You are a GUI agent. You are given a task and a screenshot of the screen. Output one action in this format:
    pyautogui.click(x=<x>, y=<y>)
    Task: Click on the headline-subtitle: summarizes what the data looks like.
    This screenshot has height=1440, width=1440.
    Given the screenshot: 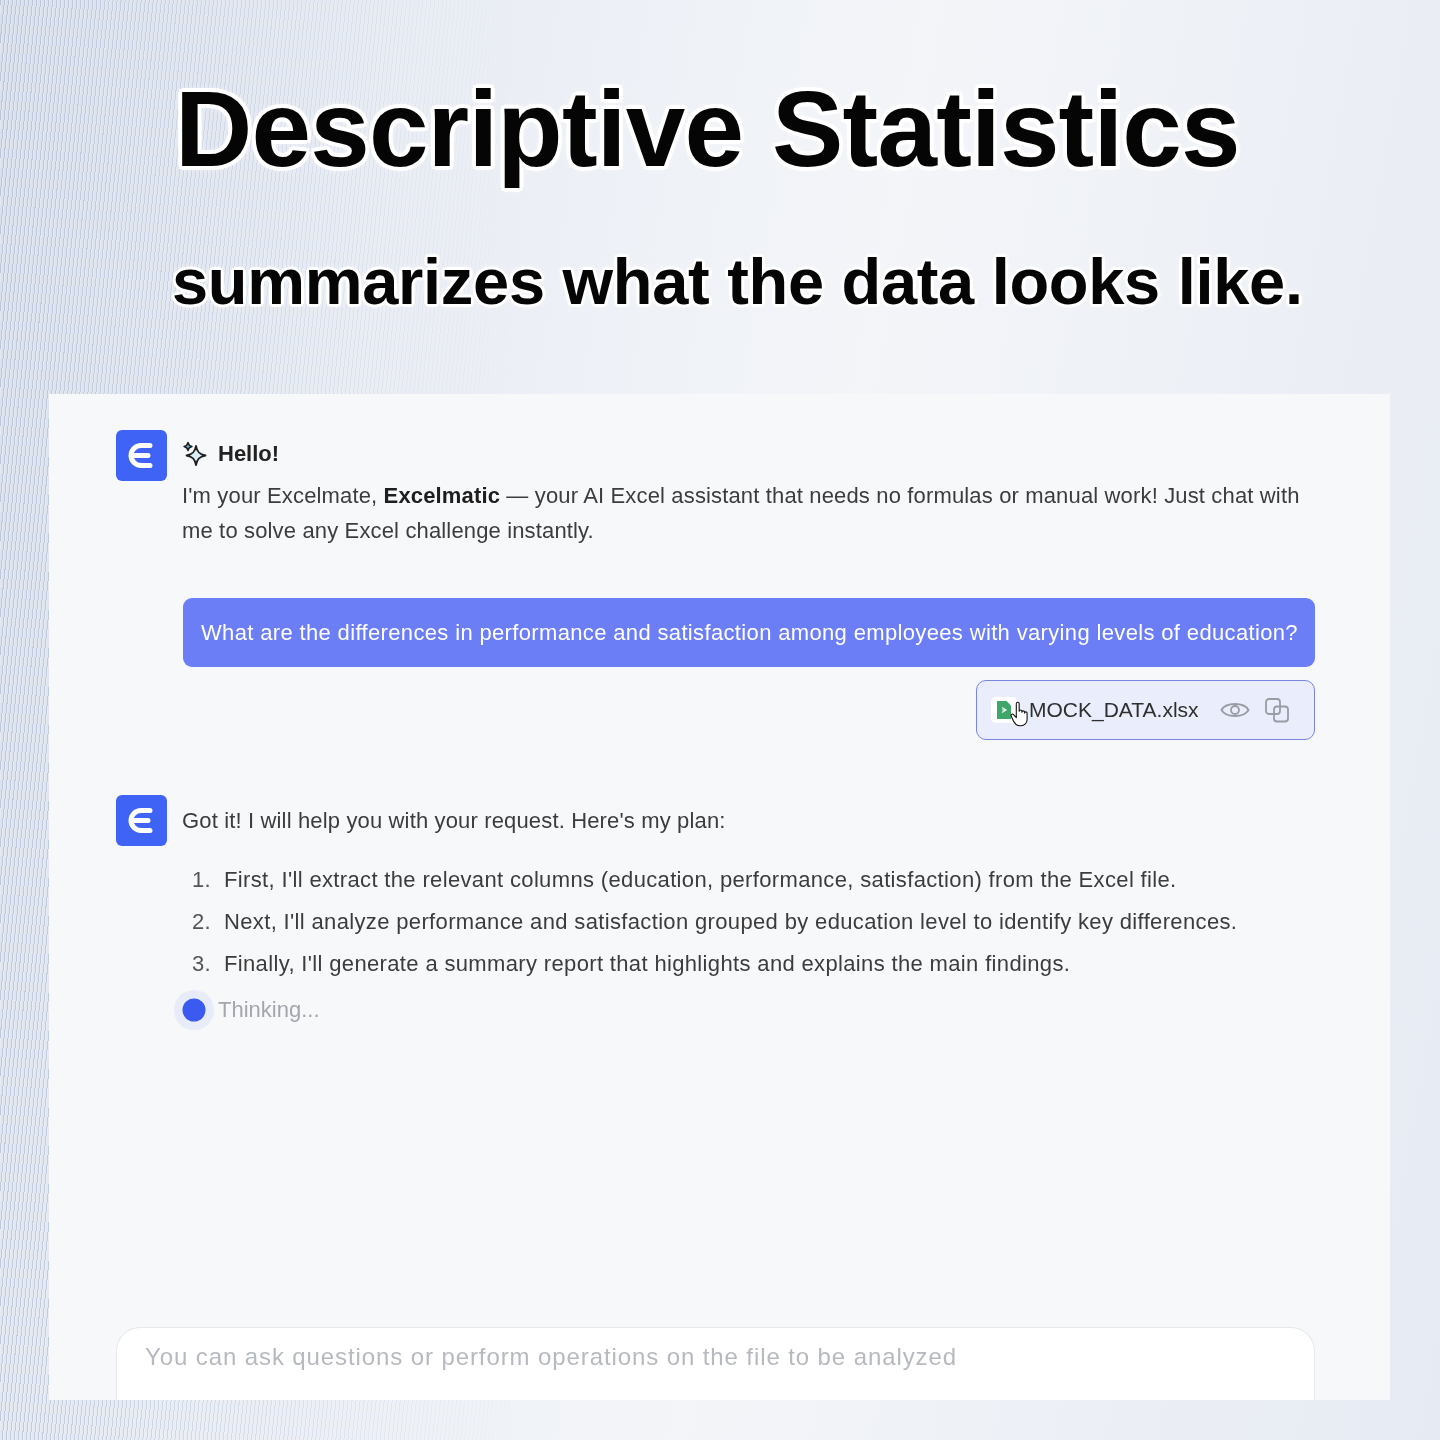 What is the action you would take?
    pyautogui.click(x=737, y=282)
    